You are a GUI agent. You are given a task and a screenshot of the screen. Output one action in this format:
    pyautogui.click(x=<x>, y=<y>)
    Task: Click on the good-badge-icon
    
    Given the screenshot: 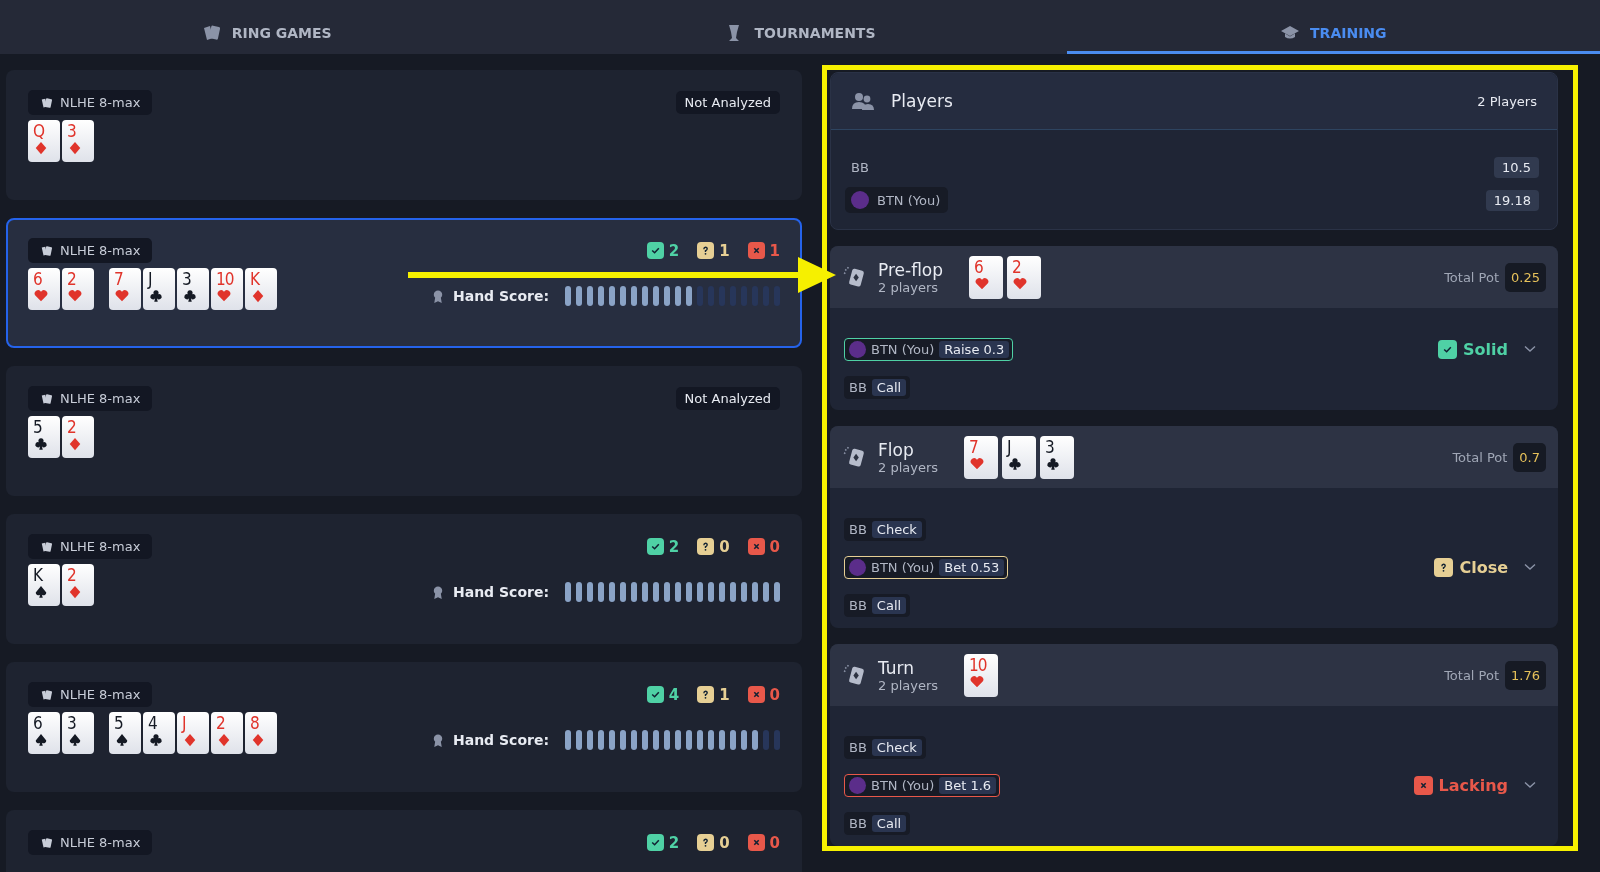 What is the action you would take?
    pyautogui.click(x=655, y=546)
    